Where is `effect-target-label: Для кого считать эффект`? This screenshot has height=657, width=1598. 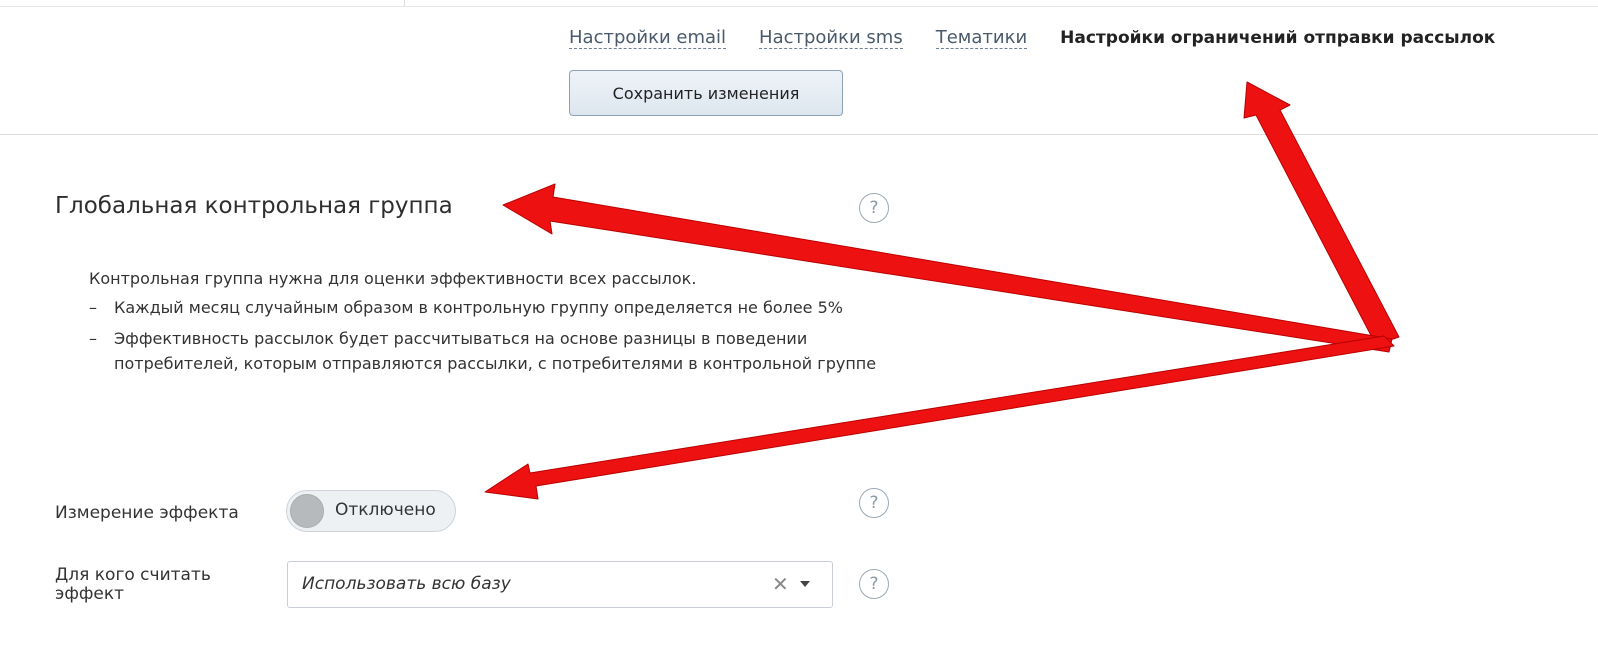
effect-target-label: Для кого считать эффект is located at coordinates (133, 584).